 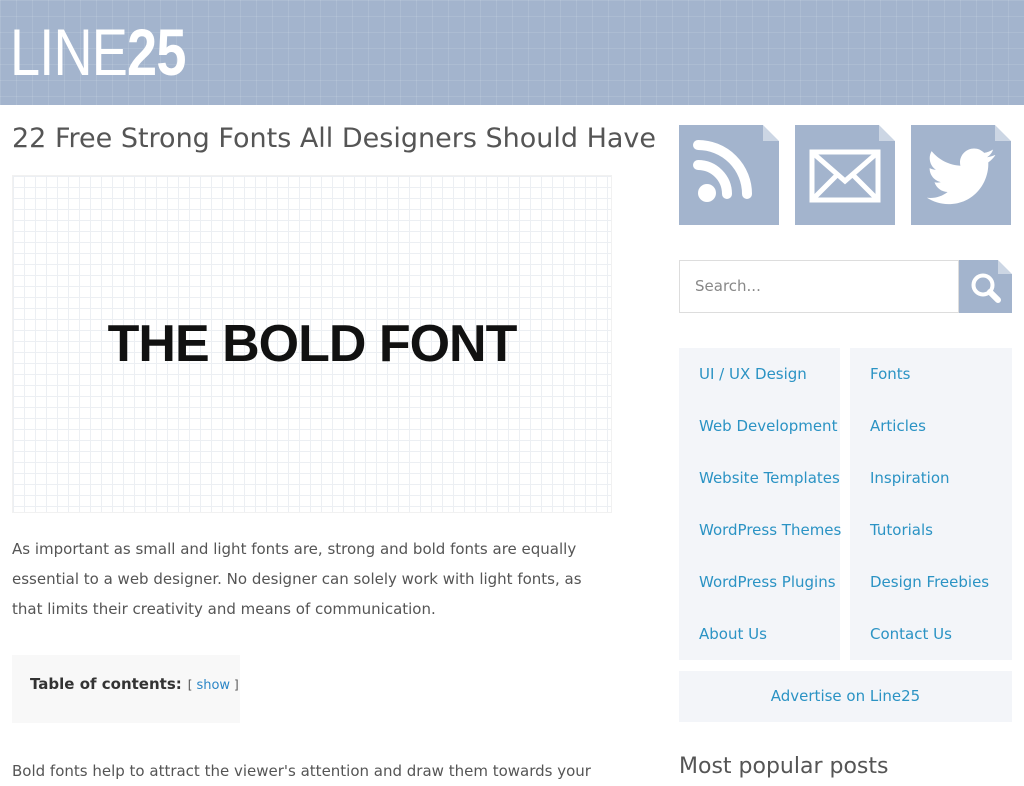 I want to click on link-about-us: About Us, so click(x=769, y=647).